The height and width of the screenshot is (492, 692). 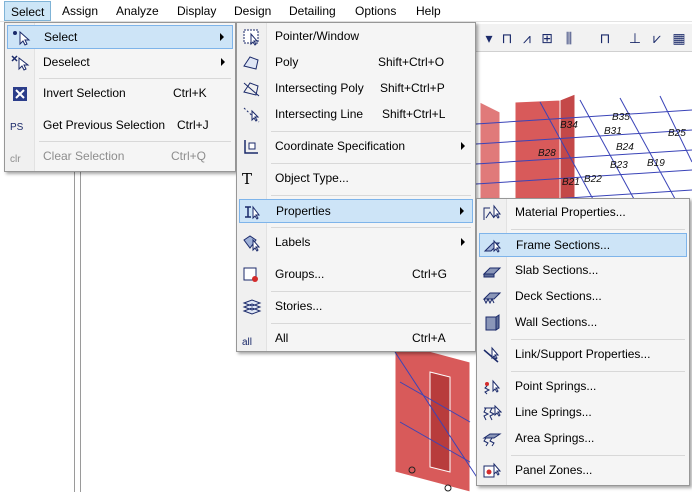 What do you see at coordinates (593, 179) in the screenshot?
I see `beam-label: B22` at bounding box center [593, 179].